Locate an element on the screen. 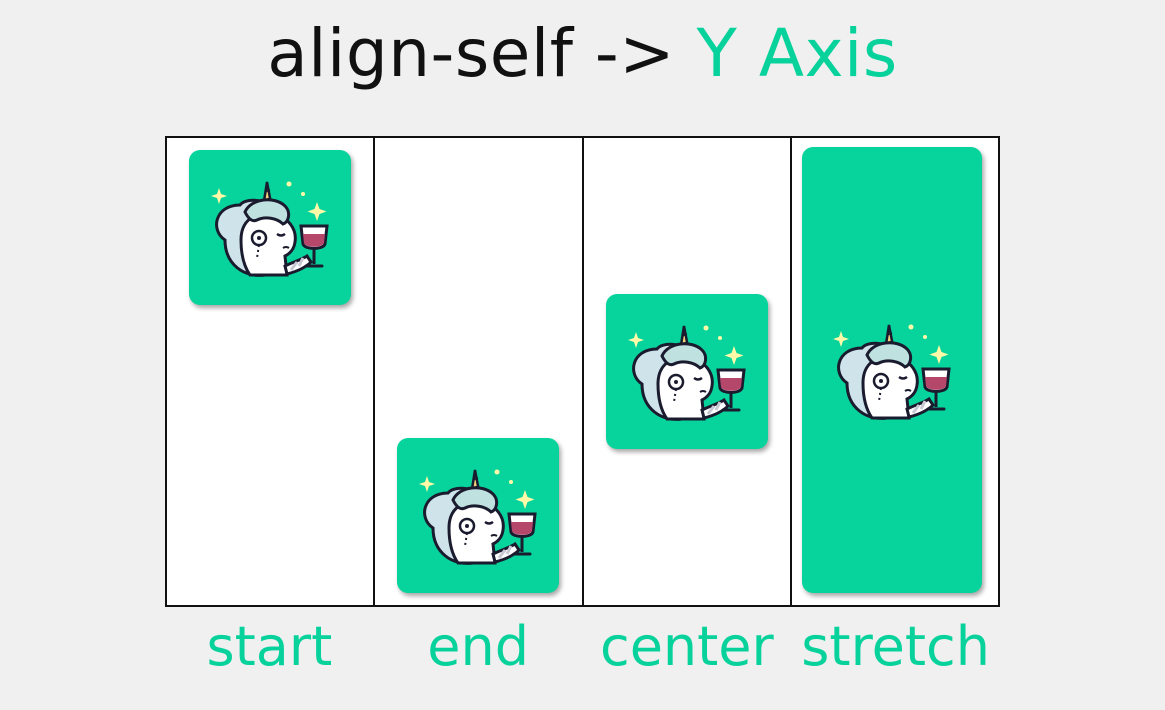 The image size is (1165, 710). label-stretch: stretch is located at coordinates (895, 646).